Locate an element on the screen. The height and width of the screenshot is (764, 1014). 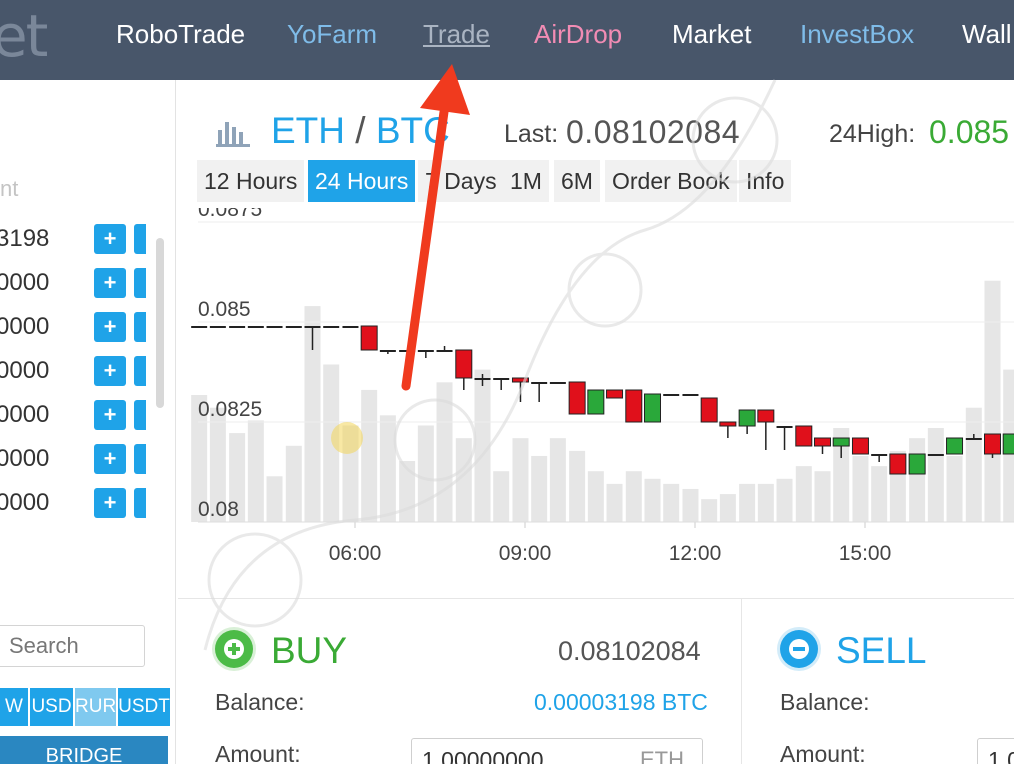
buy-plus-icon is located at coordinates (234, 649).